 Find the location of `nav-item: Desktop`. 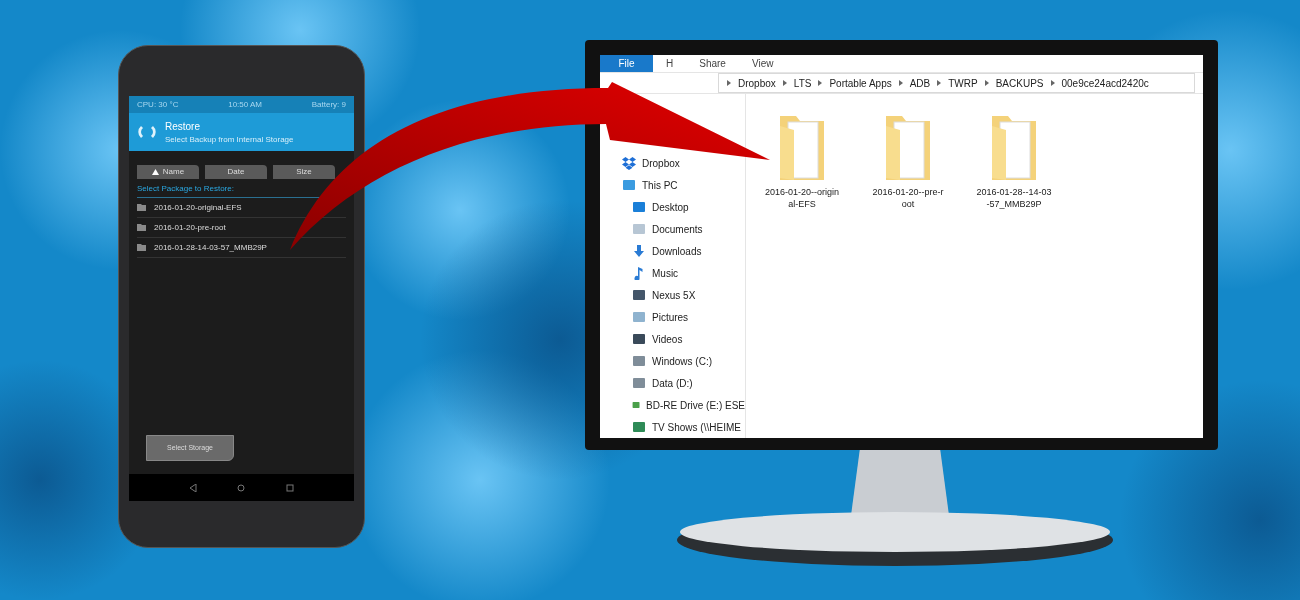

nav-item: Desktop is located at coordinates (672, 207).